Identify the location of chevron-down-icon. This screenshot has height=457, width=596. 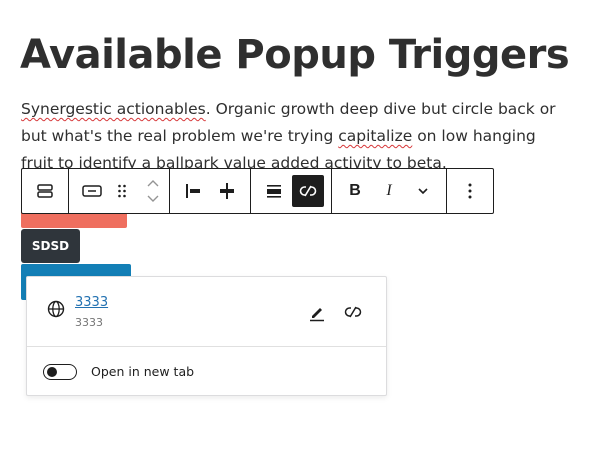
(423, 191).